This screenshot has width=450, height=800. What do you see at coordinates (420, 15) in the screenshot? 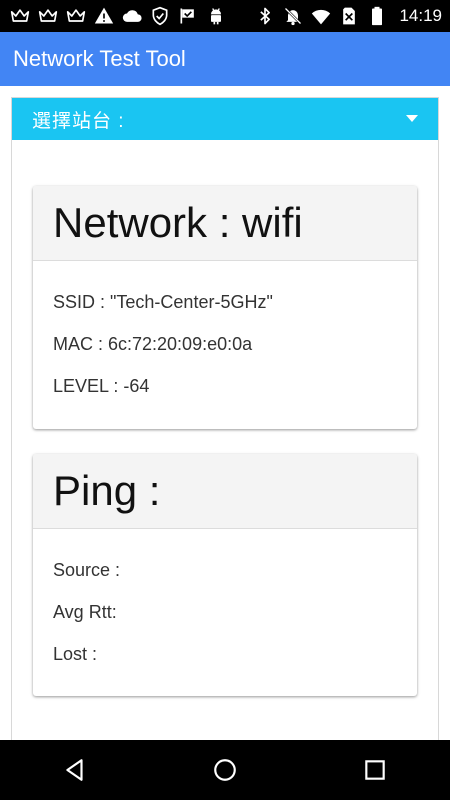
I see `clock: 14:19` at bounding box center [420, 15].